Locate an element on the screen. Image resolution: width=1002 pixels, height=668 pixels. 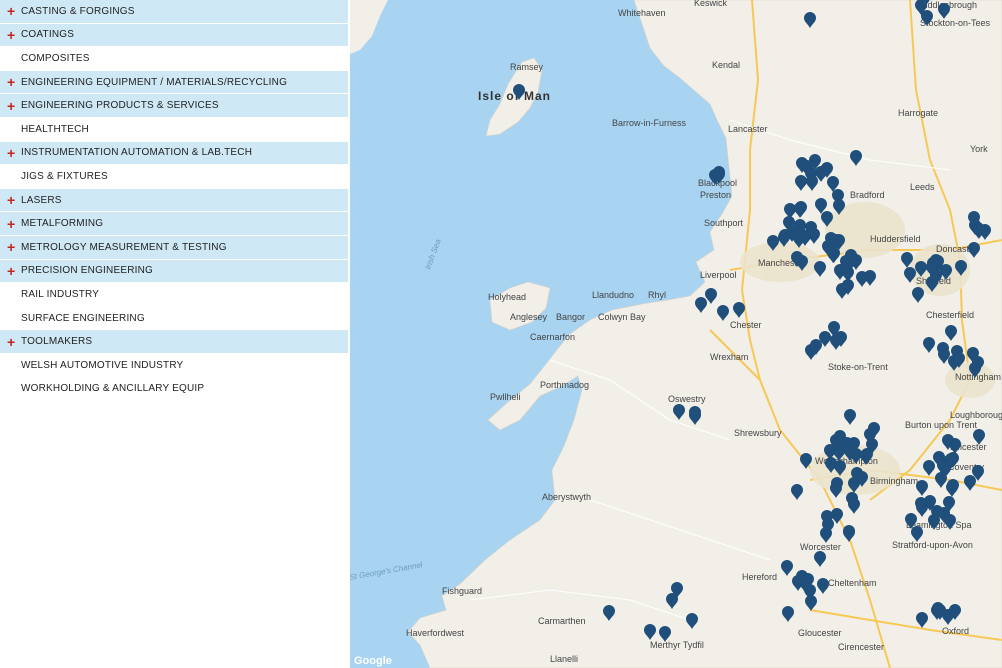
place-label: Rhyl is located at coordinates (657, 295).